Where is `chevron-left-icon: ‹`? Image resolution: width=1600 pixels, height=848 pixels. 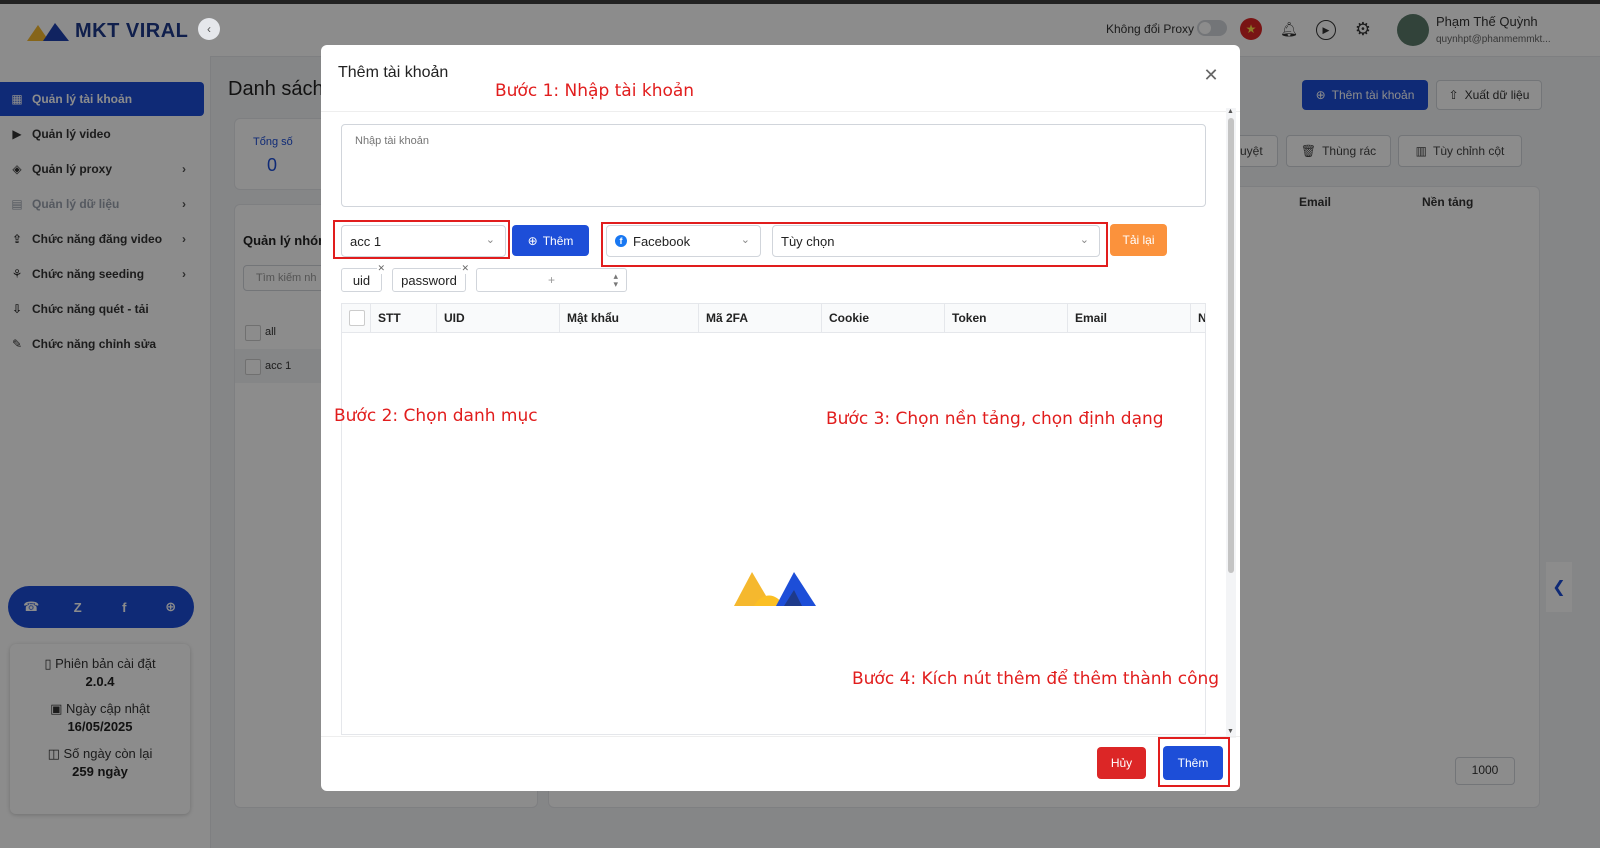
chevron-left-icon: ‹ is located at coordinates (209, 29).